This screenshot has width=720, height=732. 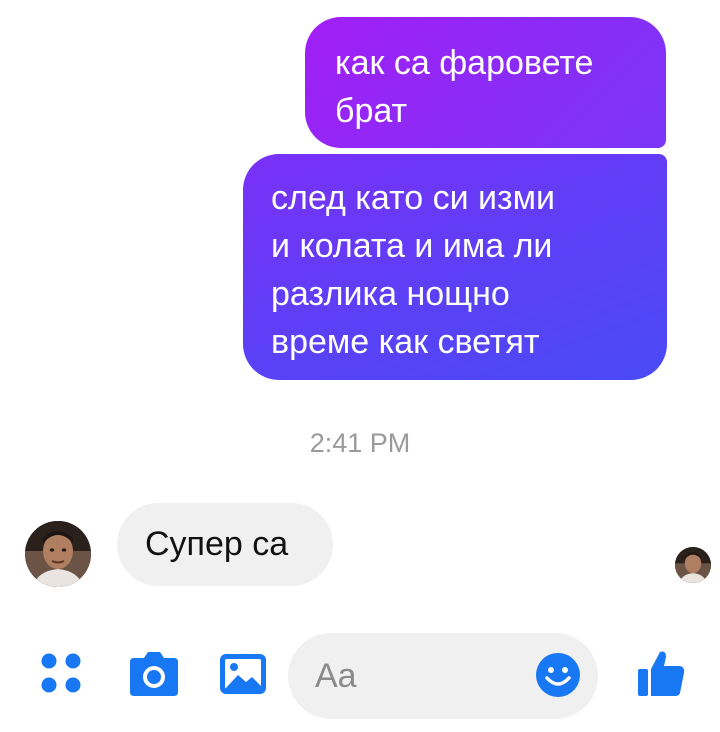 I want to click on message-timestamp: 2:41 PM, so click(x=360, y=443).